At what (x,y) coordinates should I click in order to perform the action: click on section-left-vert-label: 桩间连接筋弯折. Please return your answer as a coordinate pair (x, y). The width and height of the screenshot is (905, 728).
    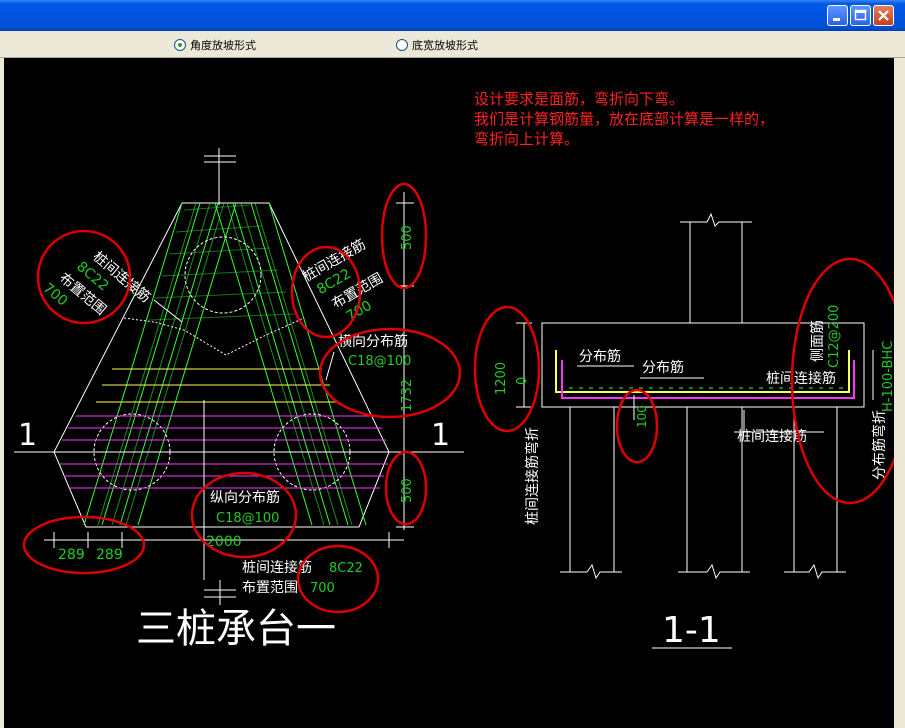
    Looking at the image, I should click on (532, 476).